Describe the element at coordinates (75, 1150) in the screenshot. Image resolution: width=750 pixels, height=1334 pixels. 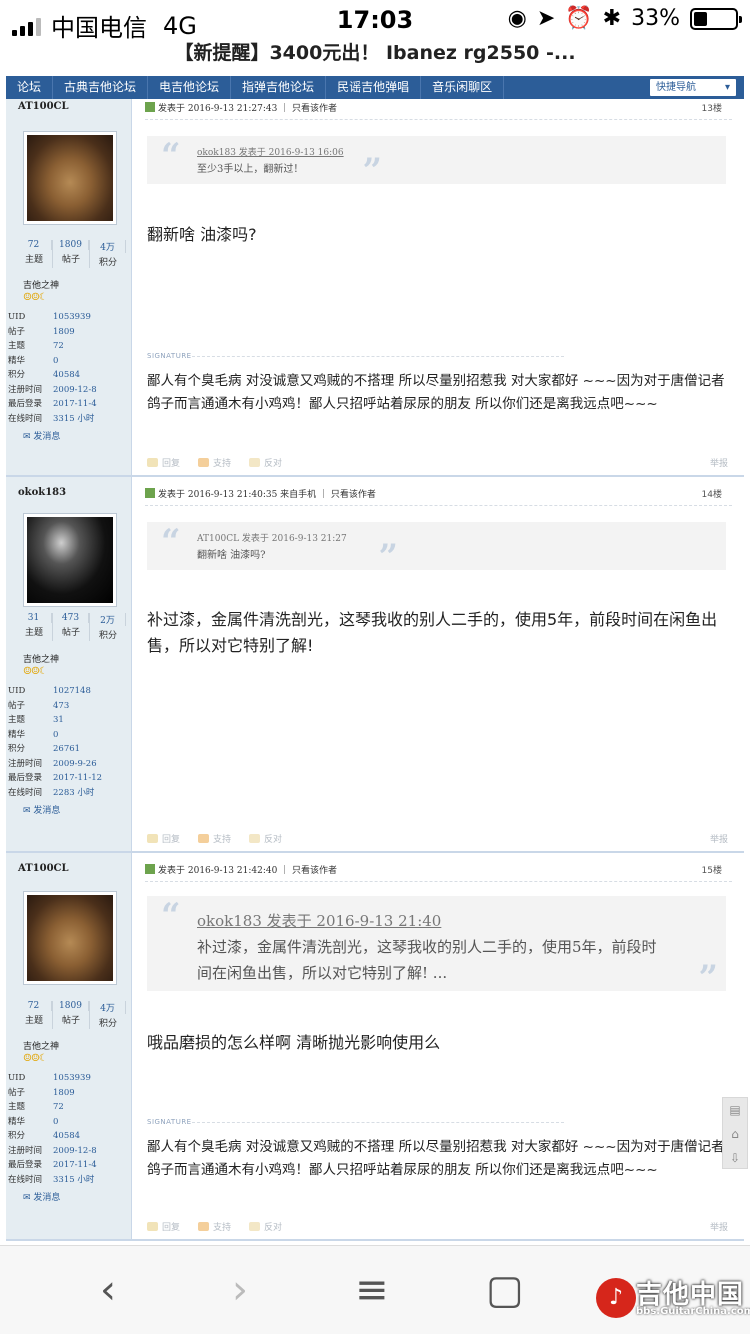
I see `info-value: 2009-12-8` at that location.